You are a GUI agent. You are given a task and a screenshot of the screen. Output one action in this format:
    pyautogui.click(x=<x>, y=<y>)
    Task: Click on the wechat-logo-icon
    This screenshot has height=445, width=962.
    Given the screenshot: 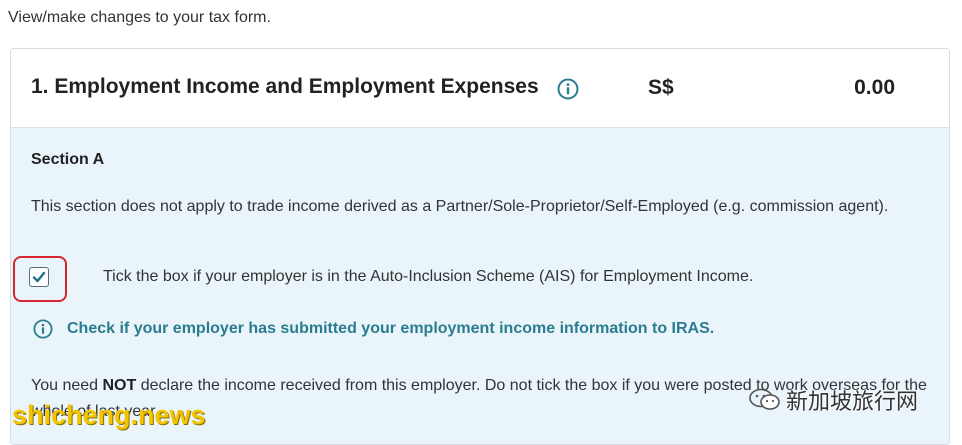 What is the action you would take?
    pyautogui.click(x=765, y=400)
    